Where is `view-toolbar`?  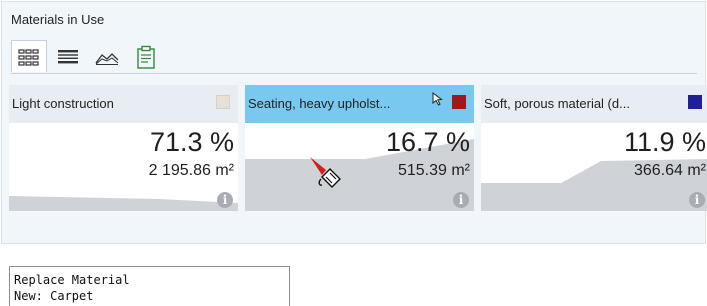 view-toolbar is located at coordinates (89, 55).